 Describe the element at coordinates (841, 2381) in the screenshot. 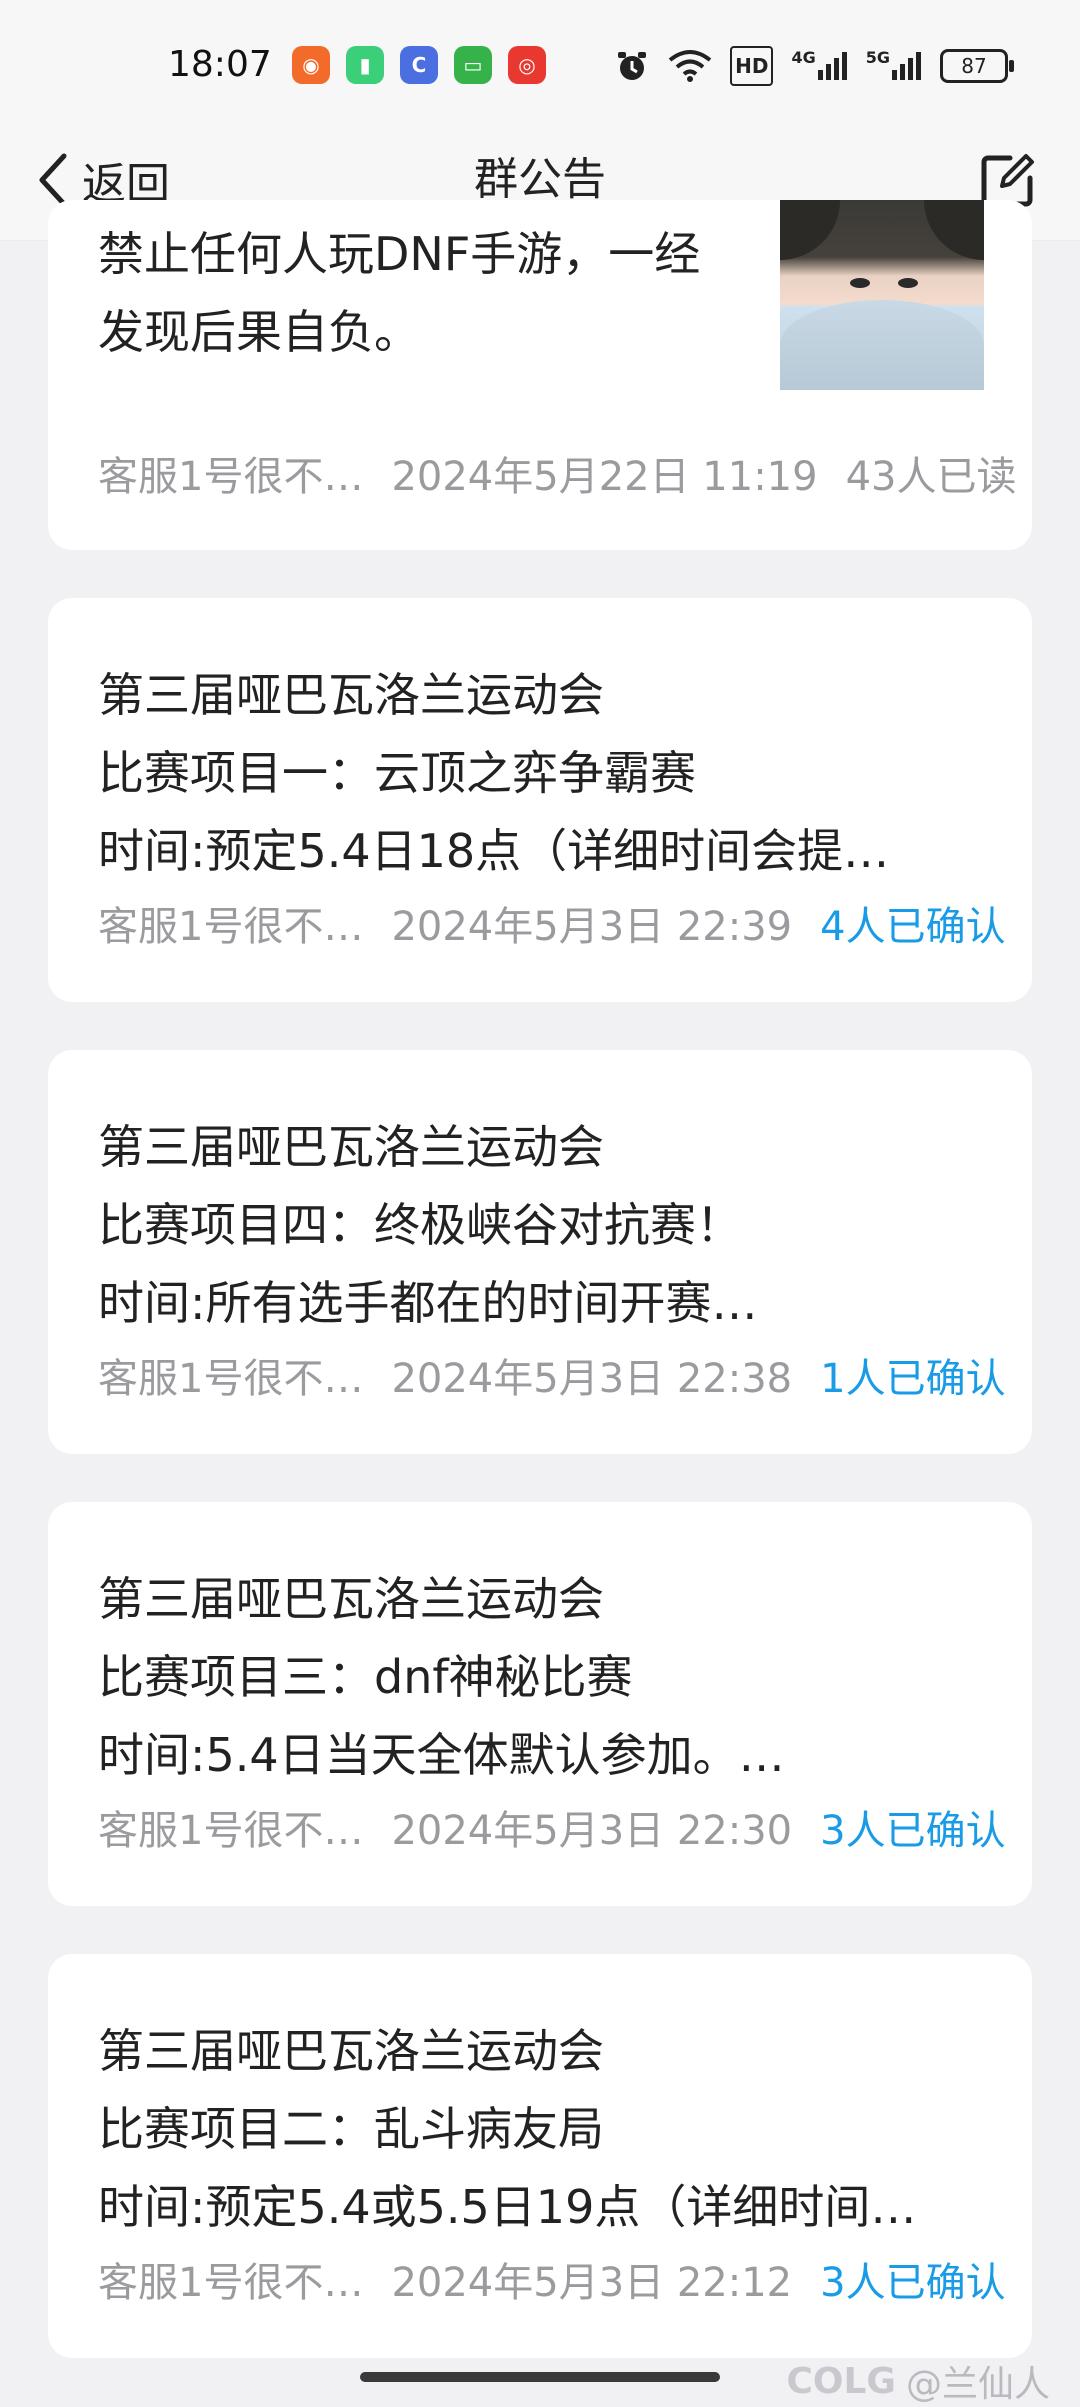

I see `watermark-logo: COLG` at that location.